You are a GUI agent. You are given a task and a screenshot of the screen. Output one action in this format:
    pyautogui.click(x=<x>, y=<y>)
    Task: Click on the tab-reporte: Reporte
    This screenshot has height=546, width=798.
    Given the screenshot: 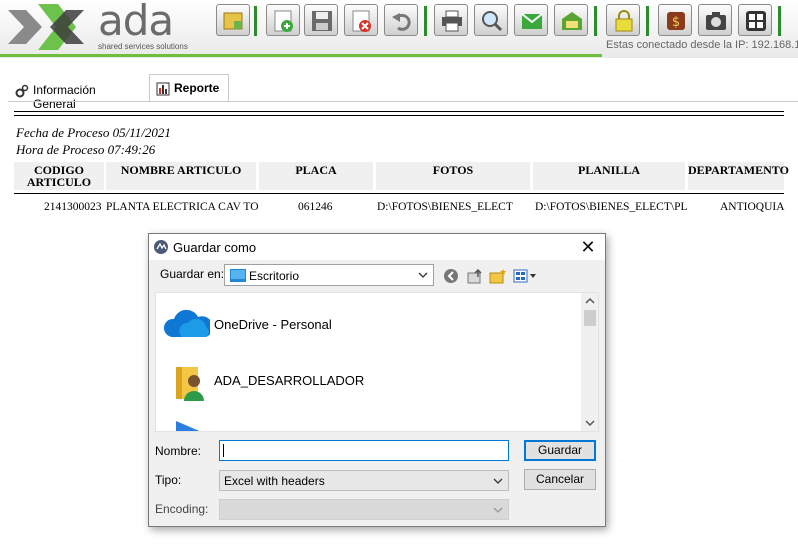 What is the action you would take?
    pyautogui.click(x=189, y=88)
    